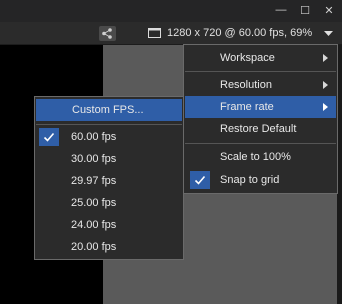  What do you see at coordinates (255, 157) in the screenshot?
I see `menu-item-label: Scale to 100%` at bounding box center [255, 157].